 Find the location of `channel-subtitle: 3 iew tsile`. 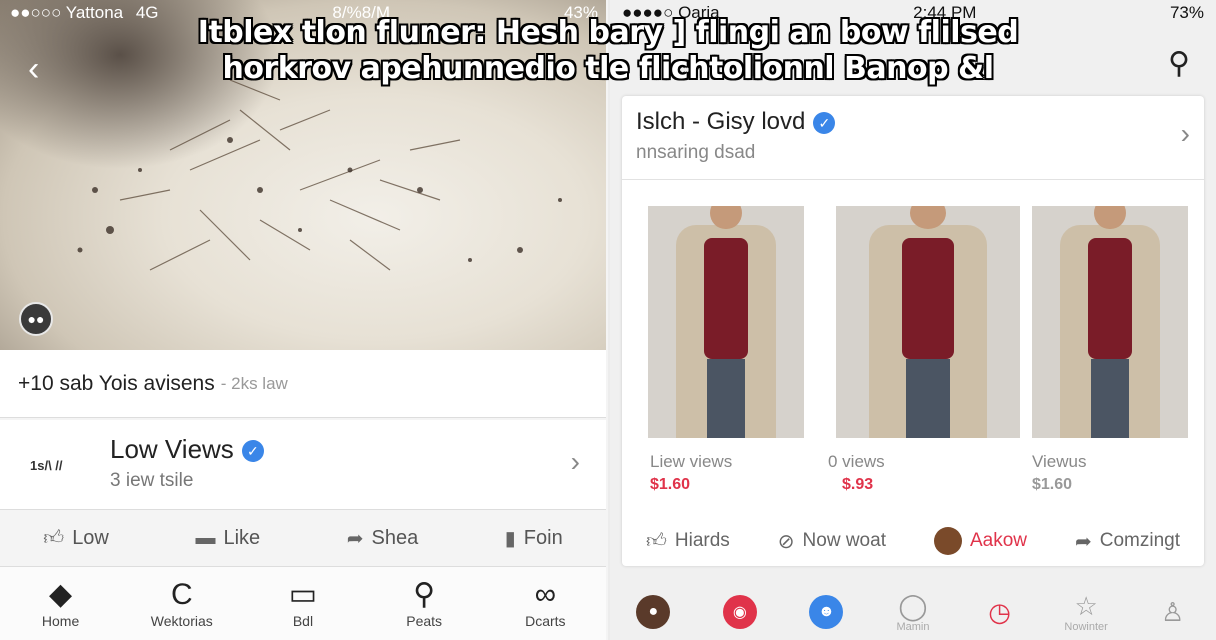

channel-subtitle: 3 iew tsile is located at coordinates (152, 480).